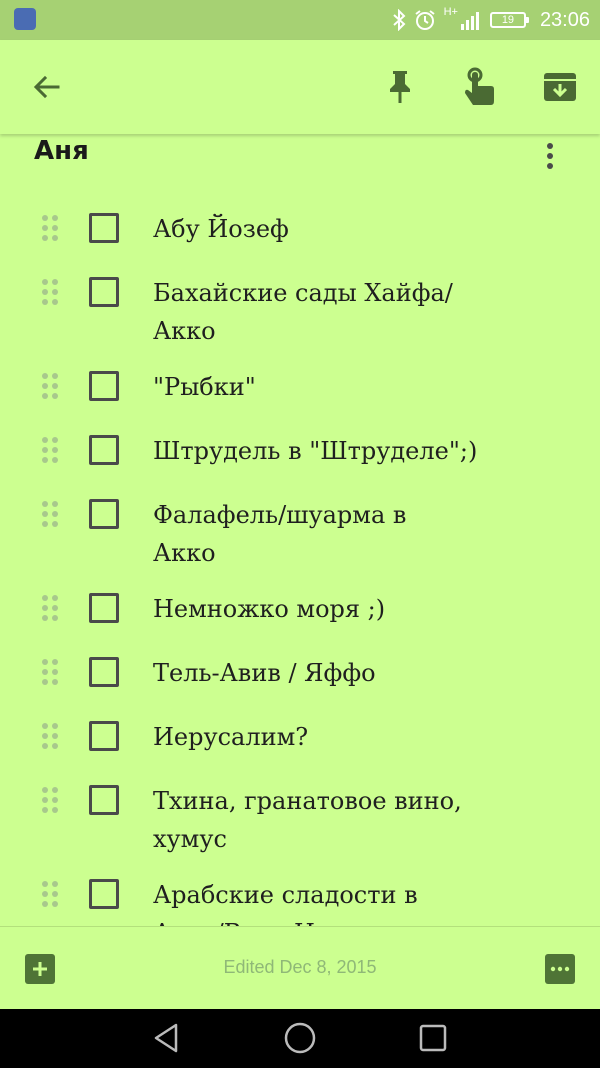 Image resolution: width=600 pixels, height=1068 pixels. I want to click on circle-home-icon, so click(300, 1038).